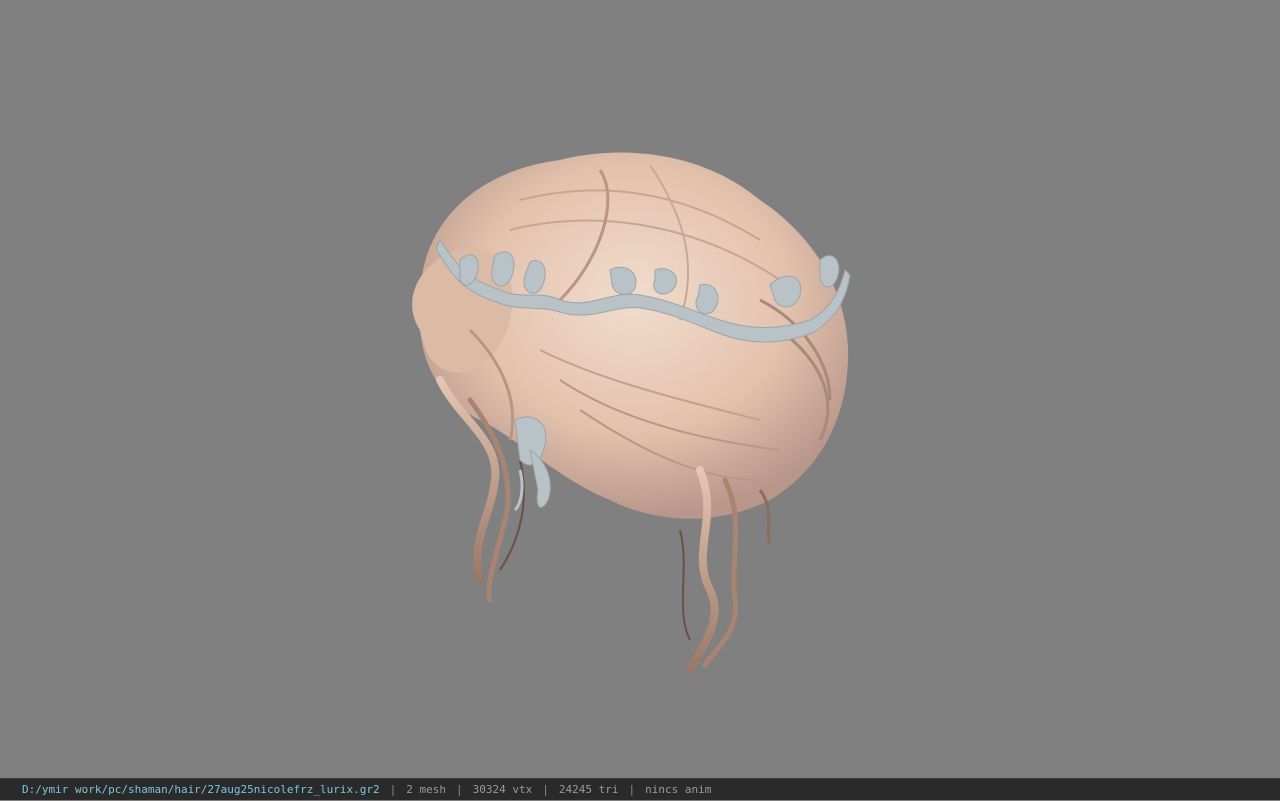 This screenshot has height=801, width=1280. Describe the element at coordinates (426, 789) in the screenshot. I see `mesh-count: 2 mesh` at that location.